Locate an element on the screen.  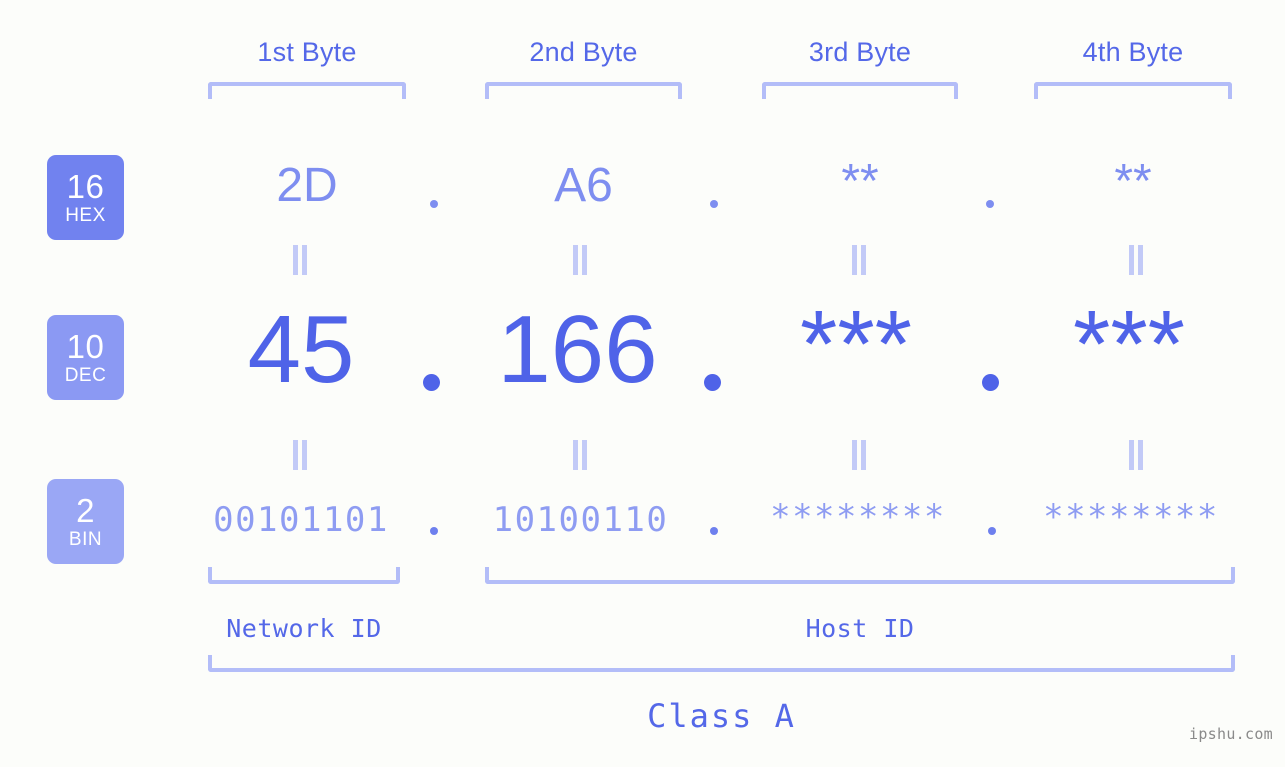
base-badge-dec-abbr: DEC is located at coordinates (85, 375).